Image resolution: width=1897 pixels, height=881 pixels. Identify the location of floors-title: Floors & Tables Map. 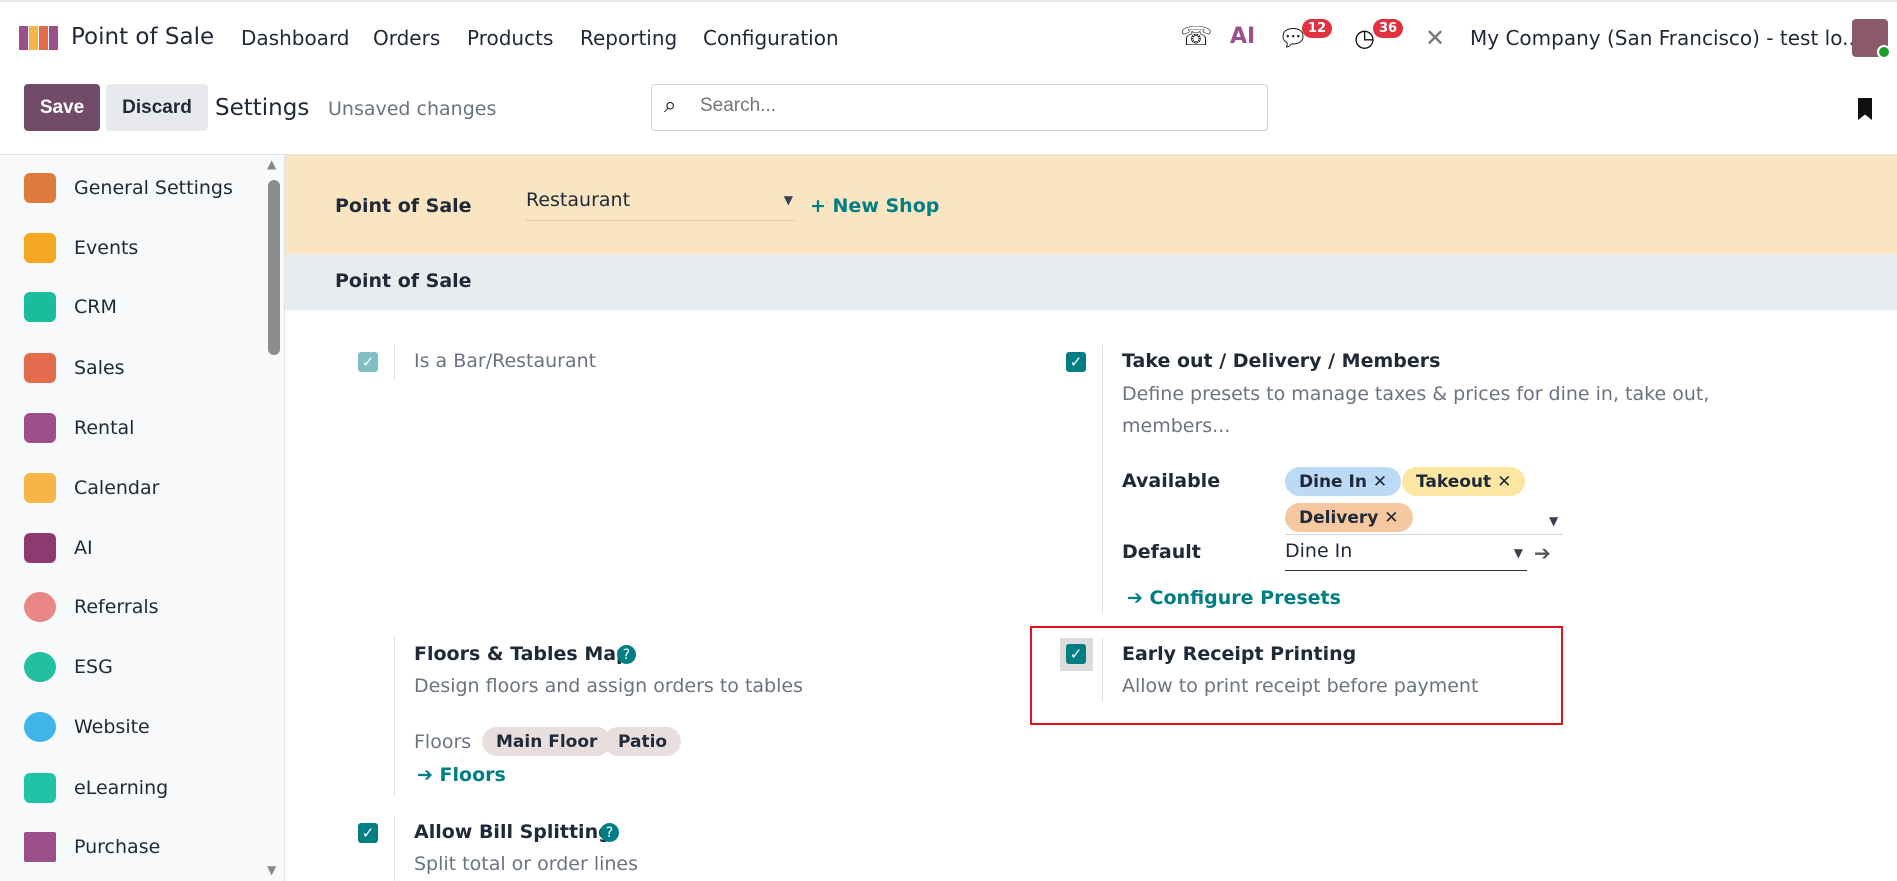
(522, 654).